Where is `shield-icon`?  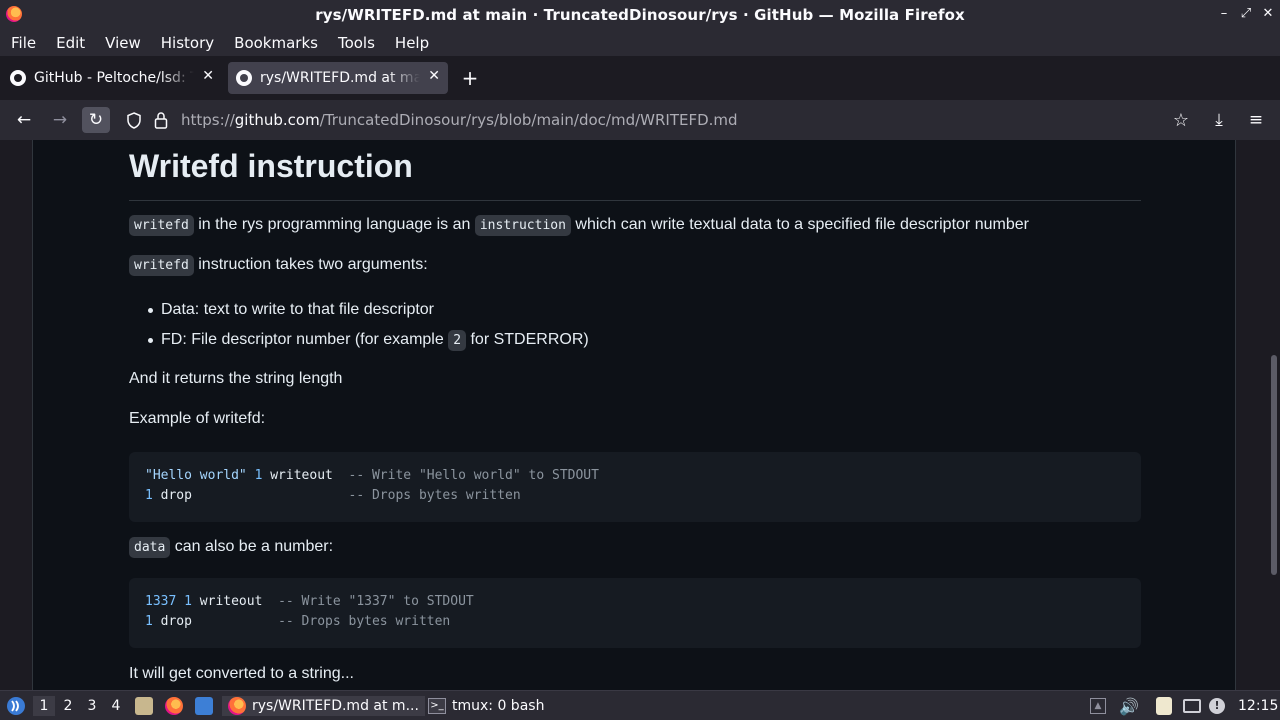 shield-icon is located at coordinates (134, 120).